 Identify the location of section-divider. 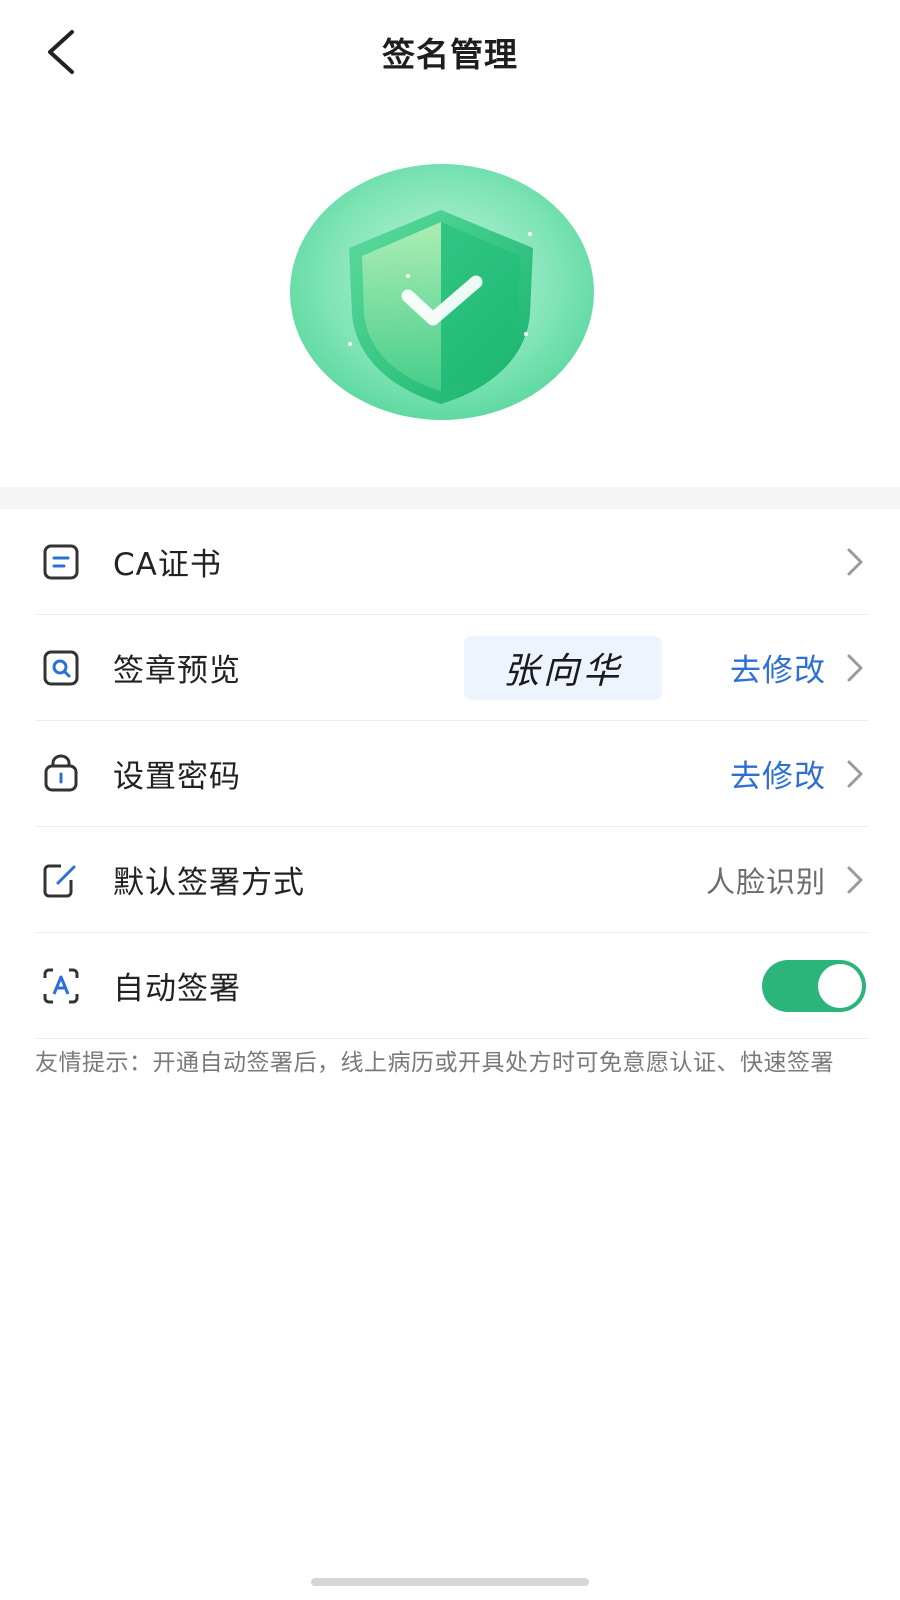
(450, 498).